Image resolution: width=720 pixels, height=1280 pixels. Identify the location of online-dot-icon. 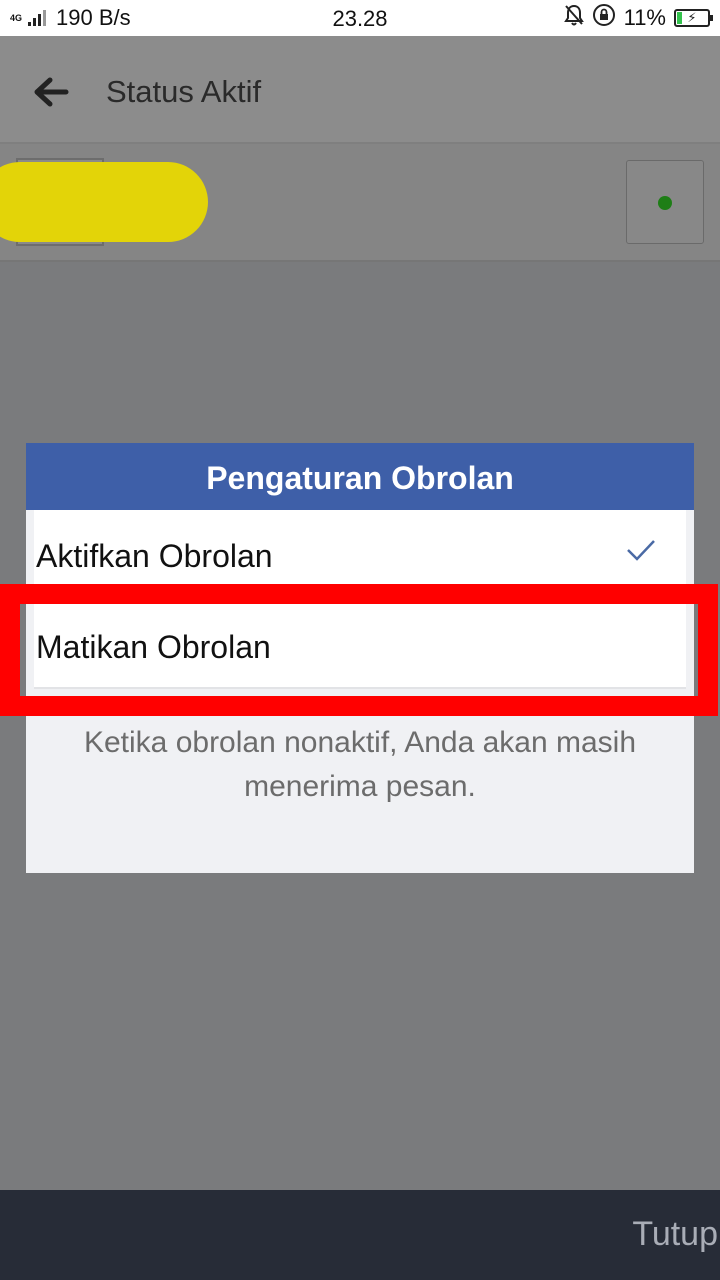
(665, 203).